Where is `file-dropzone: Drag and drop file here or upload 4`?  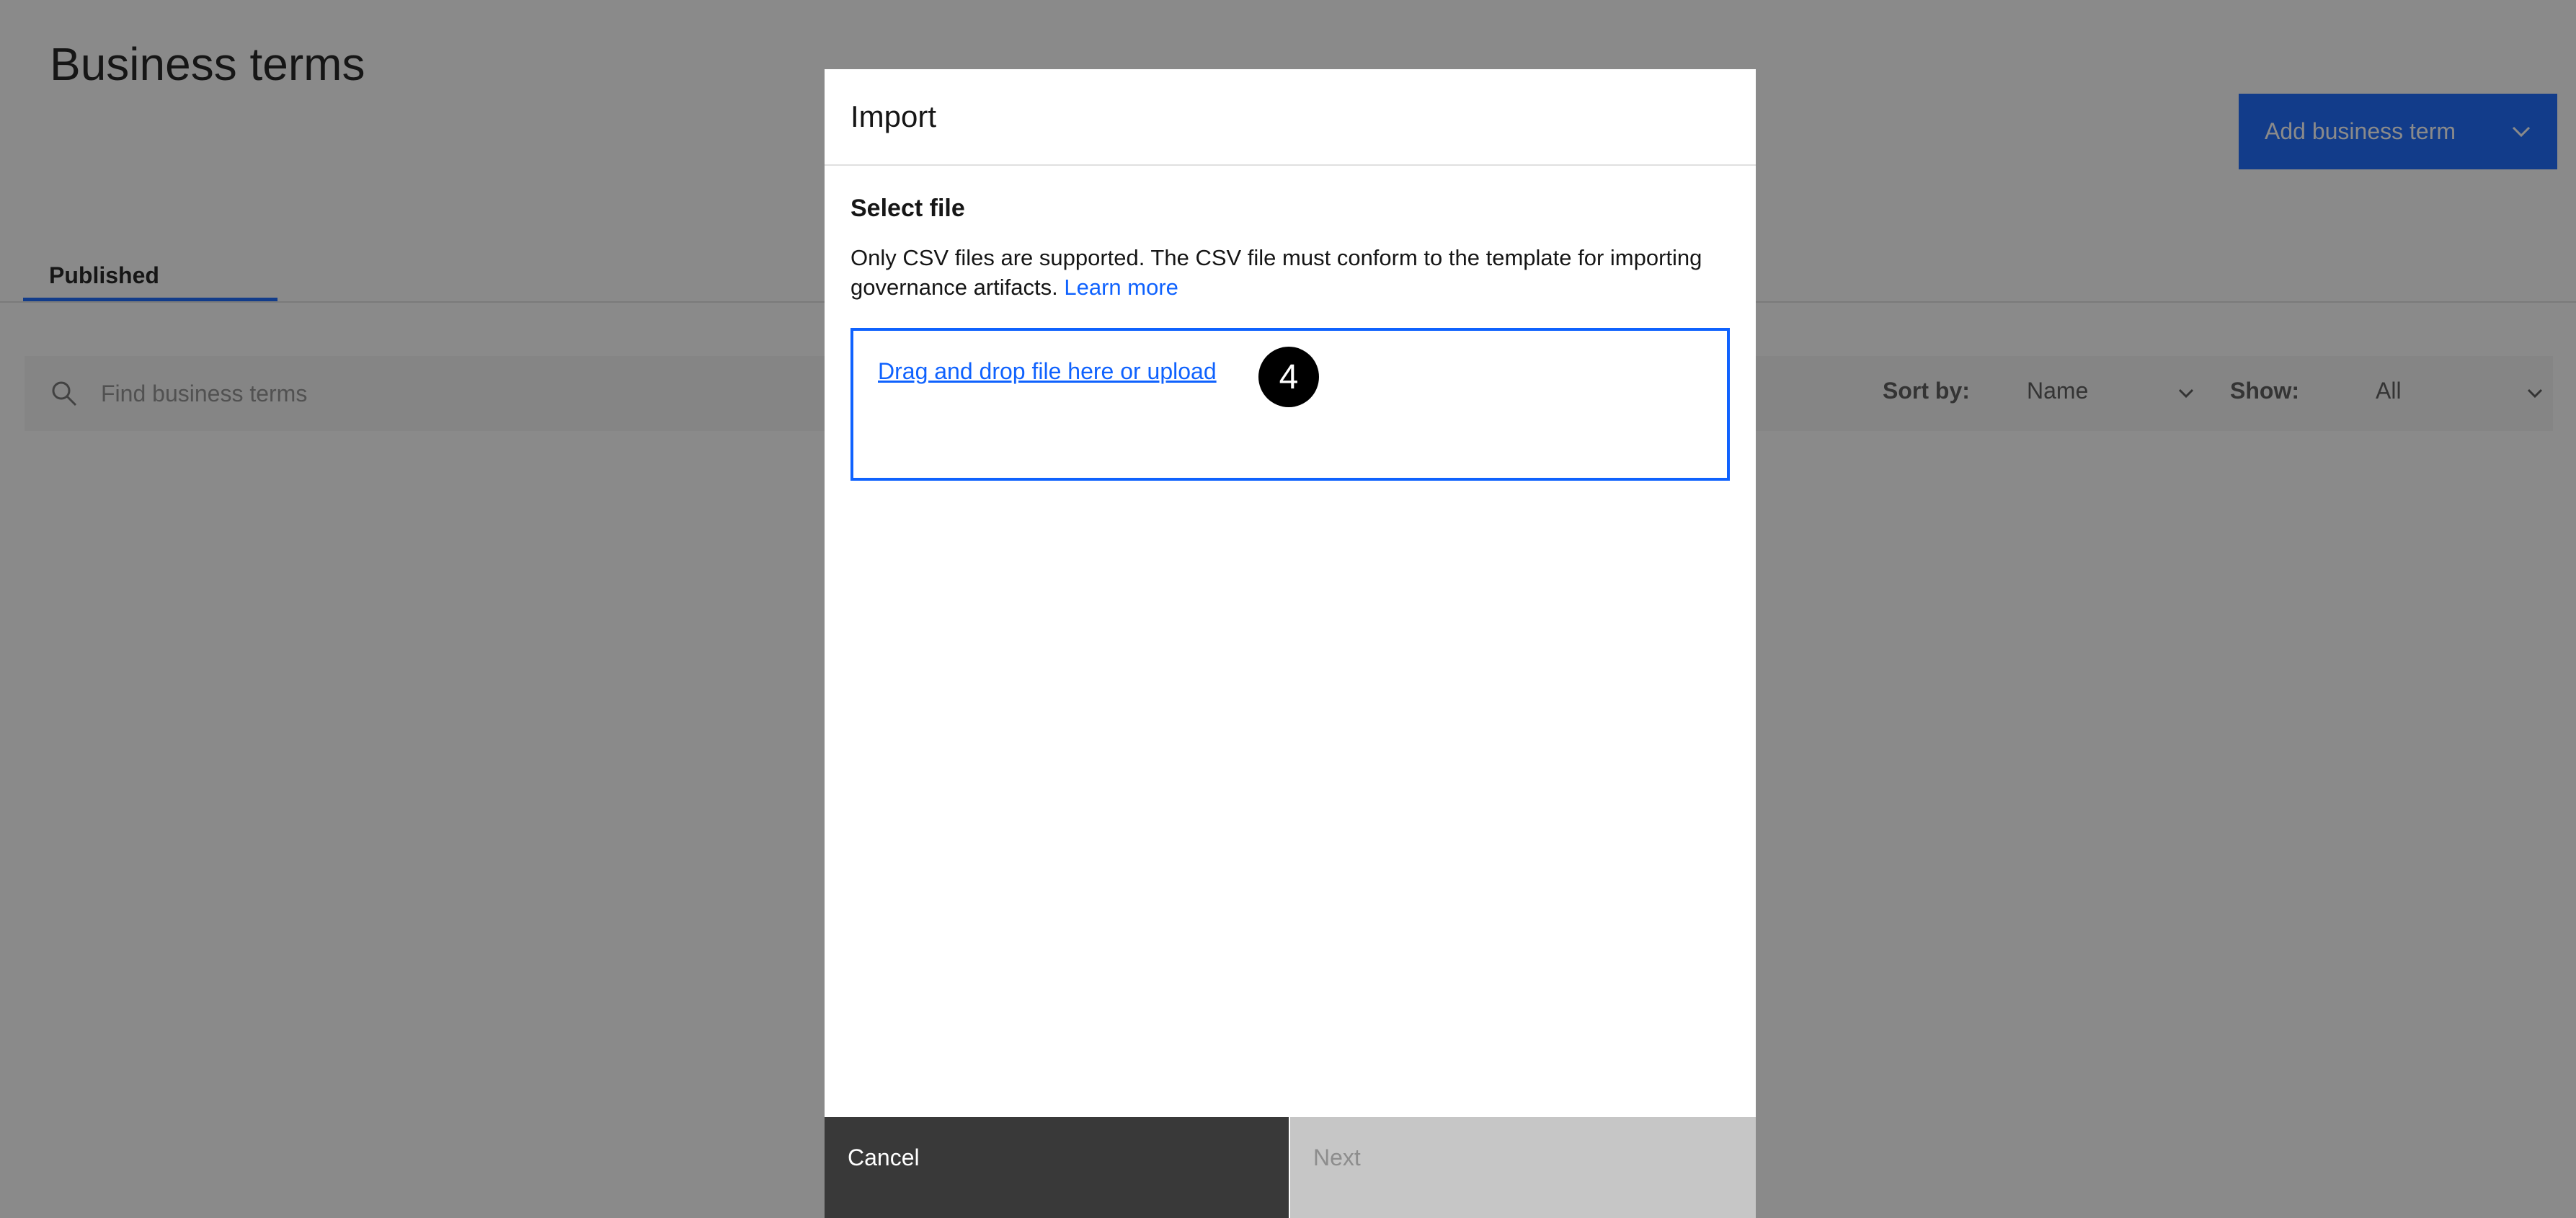 file-dropzone: Drag and drop file here or upload 4 is located at coordinates (1290, 404).